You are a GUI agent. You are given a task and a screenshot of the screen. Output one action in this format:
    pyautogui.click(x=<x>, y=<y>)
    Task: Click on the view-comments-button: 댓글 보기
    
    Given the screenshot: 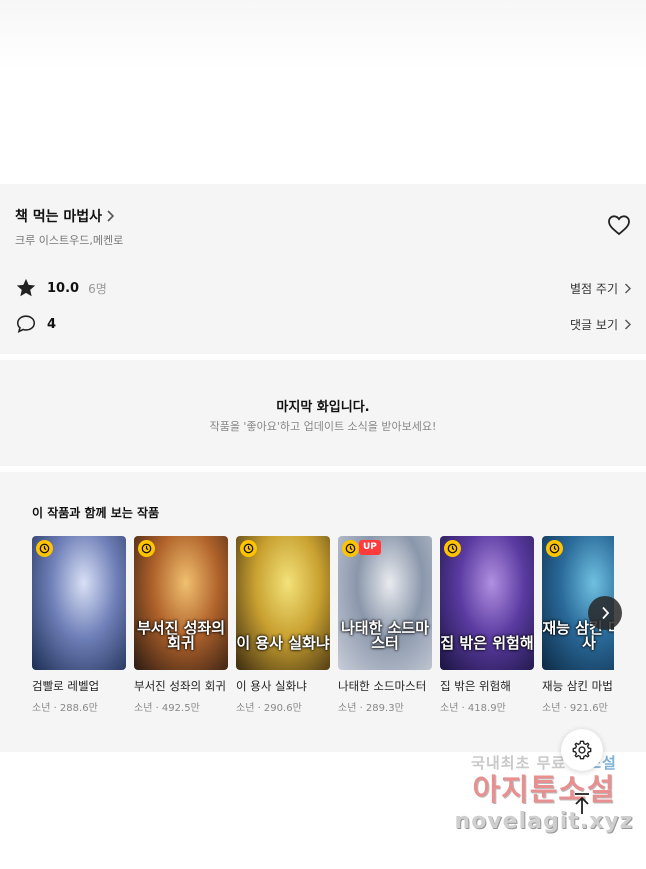 What is the action you would take?
    pyautogui.click(x=600, y=324)
    